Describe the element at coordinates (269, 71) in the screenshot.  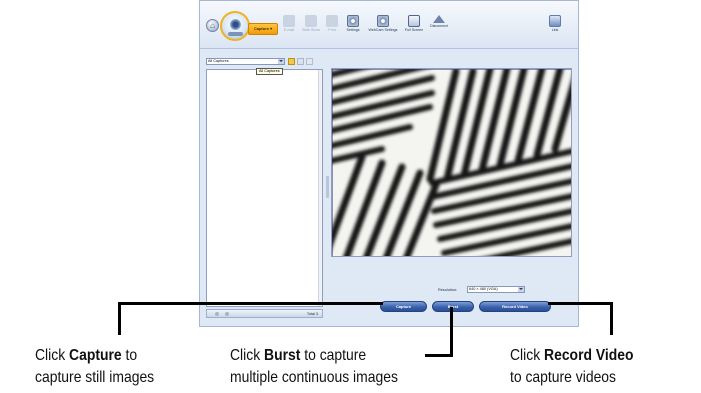
I see `filter-tooltip: All Captures` at that location.